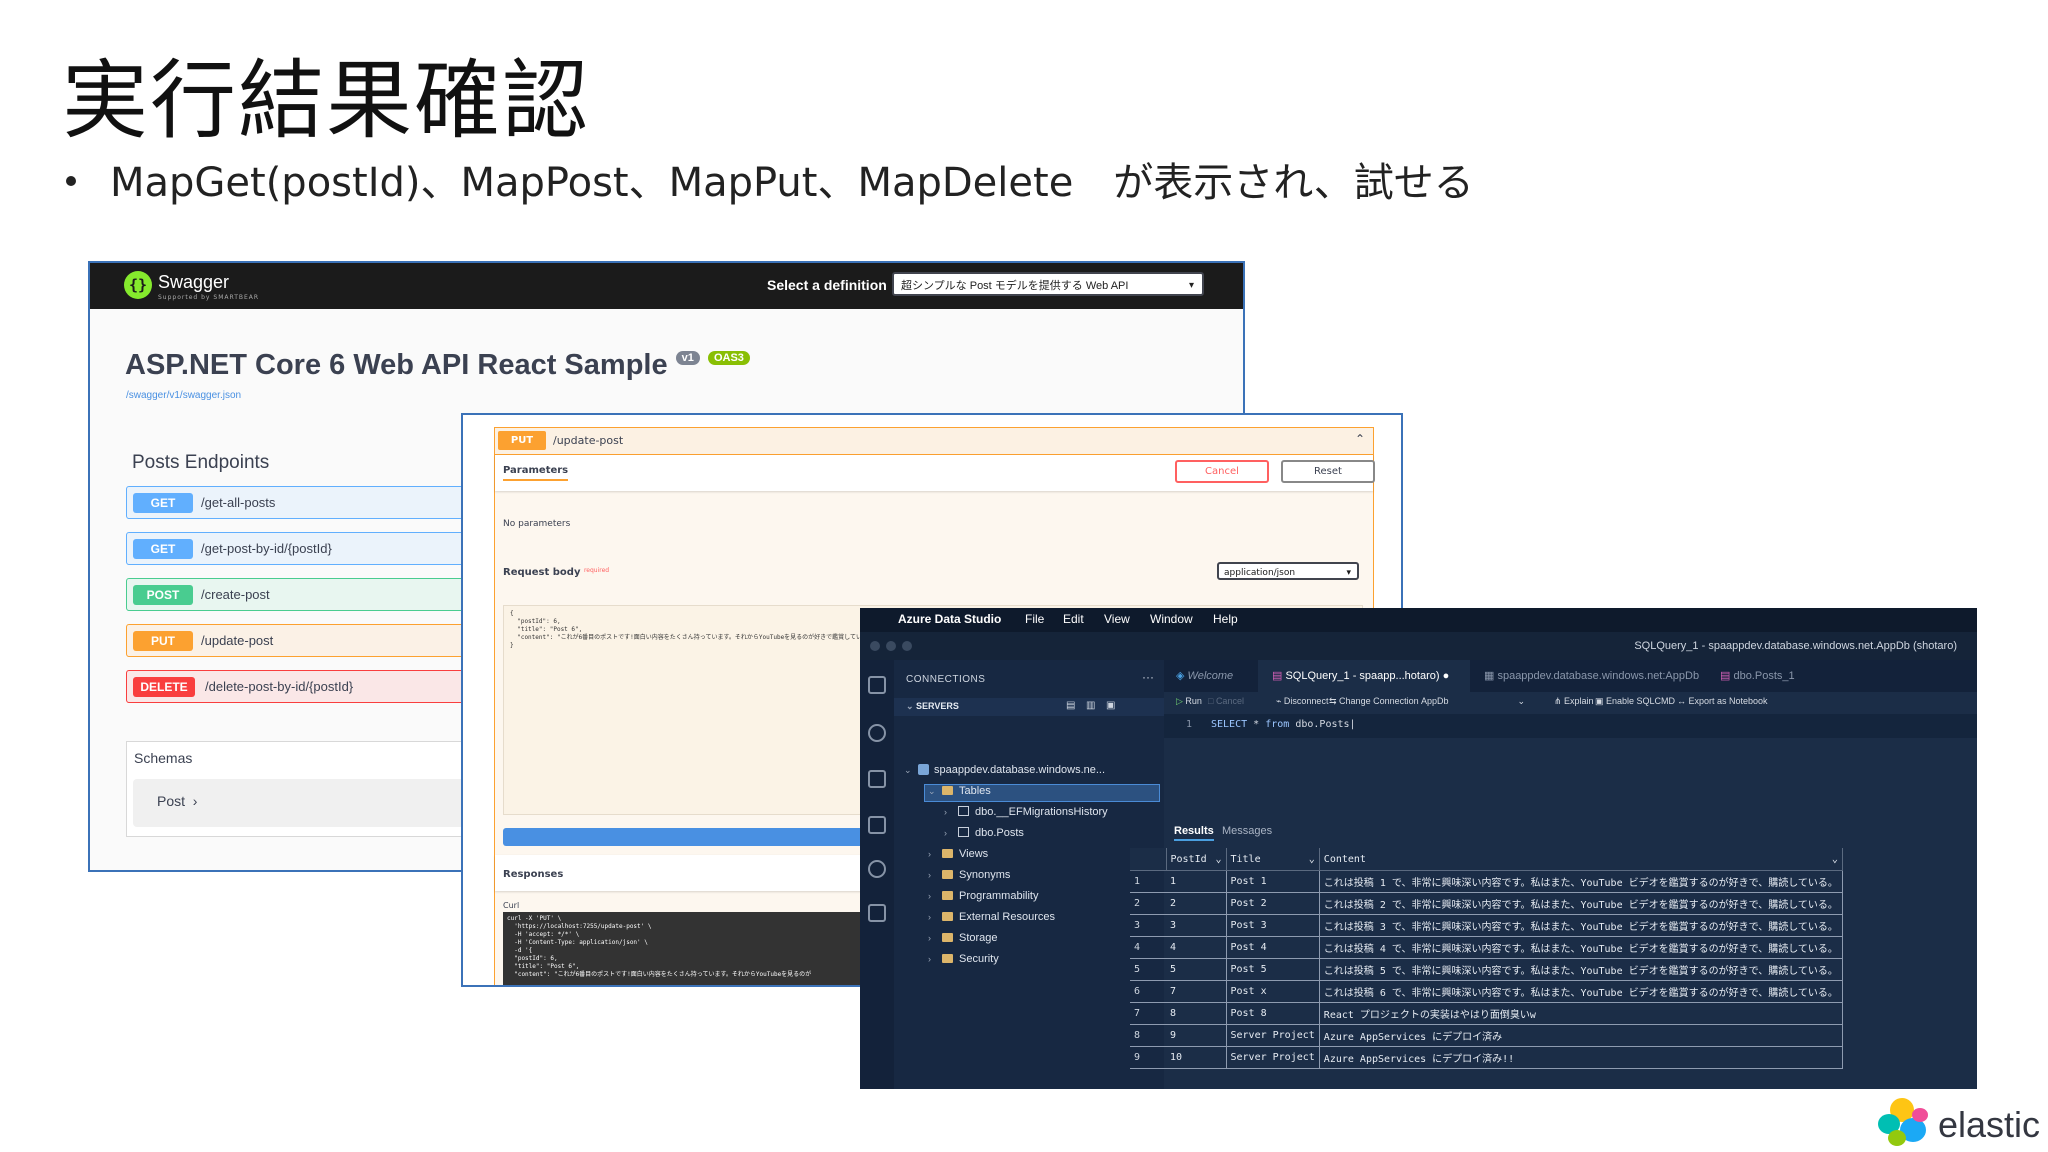 This screenshot has width=2048, height=1152. What do you see at coordinates (877, 913) in the screenshot?
I see `extensions-icon` at bounding box center [877, 913].